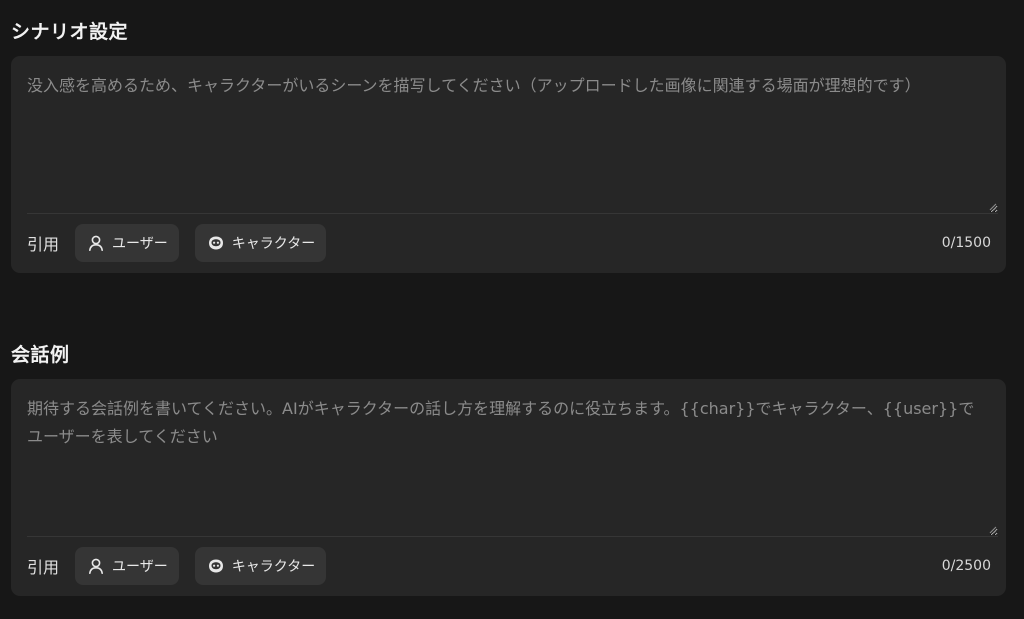 This screenshot has width=1024, height=619. What do you see at coordinates (509, 243) in the screenshot?
I see `scenario-toolbar: 引用 ユーザー キャラクター 0/1500` at bounding box center [509, 243].